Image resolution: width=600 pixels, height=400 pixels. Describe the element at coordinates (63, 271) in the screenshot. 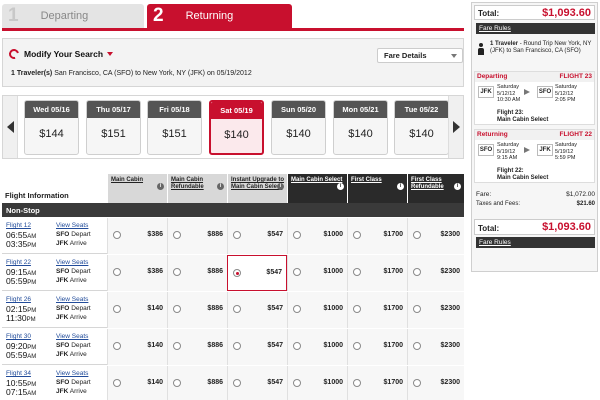

I see `airport-code: SFO` at that location.